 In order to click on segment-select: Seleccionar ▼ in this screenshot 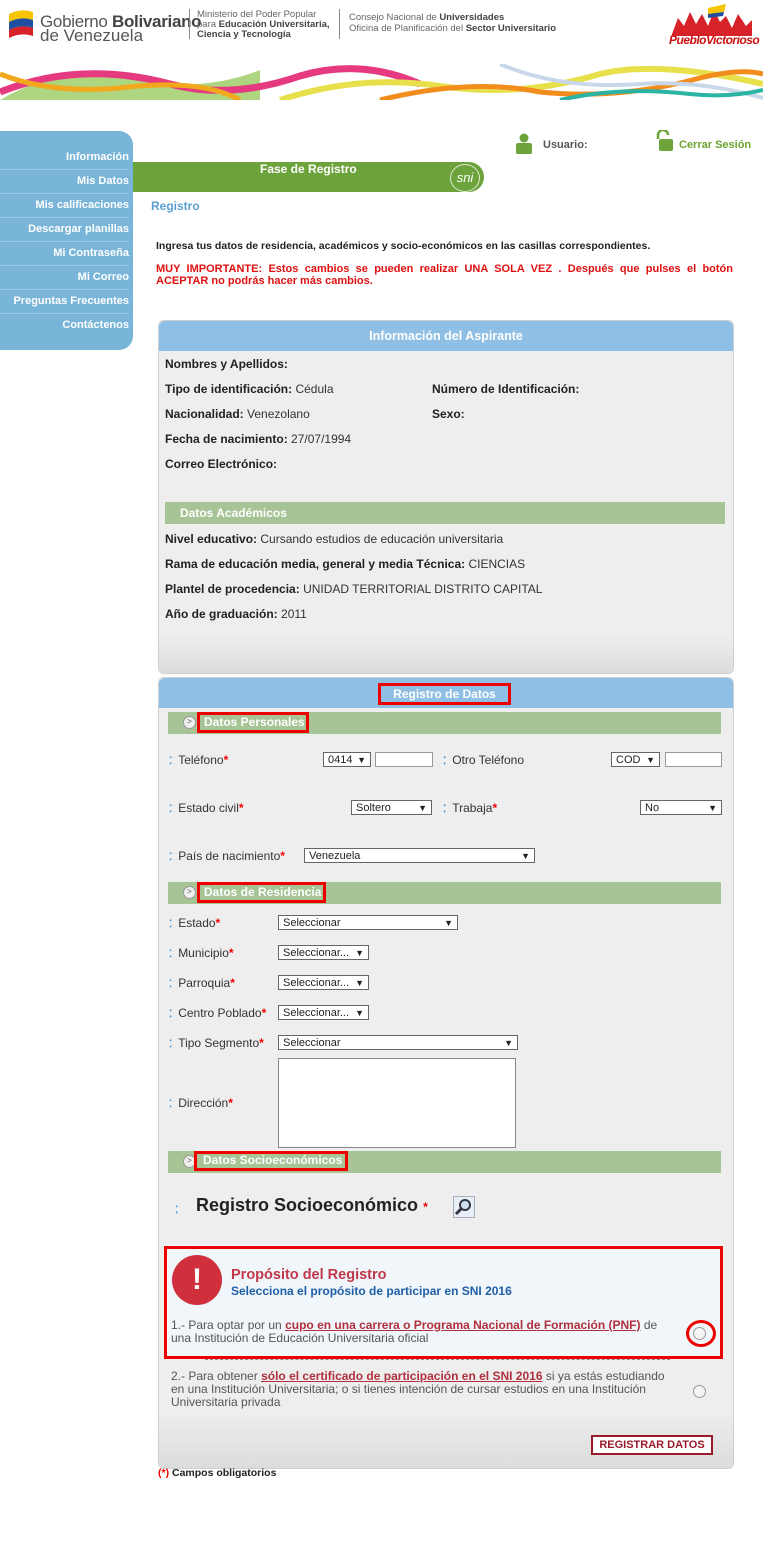, I will do `click(398, 1042)`.